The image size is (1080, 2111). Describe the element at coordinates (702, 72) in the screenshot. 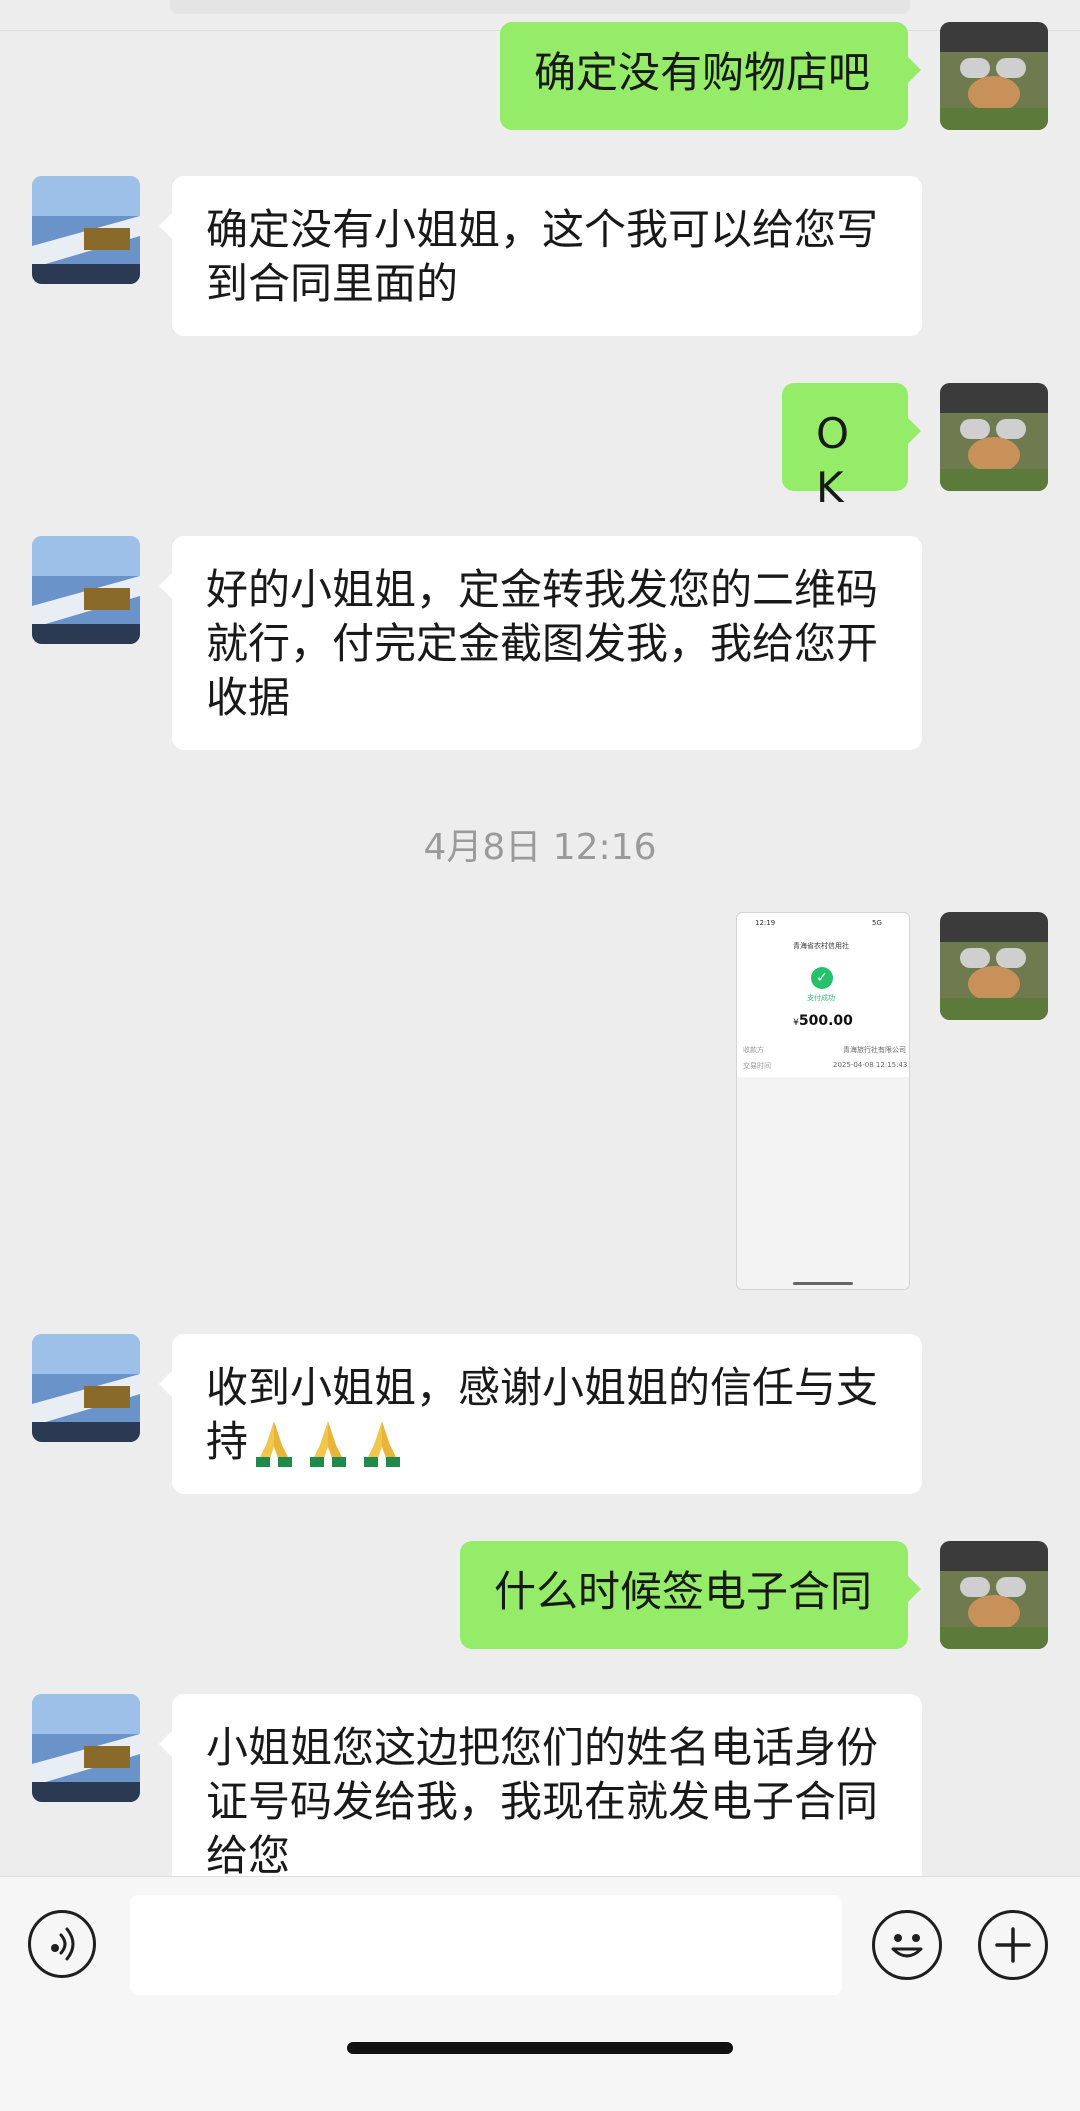

I see `message-text: 确定没有购物店吧` at that location.